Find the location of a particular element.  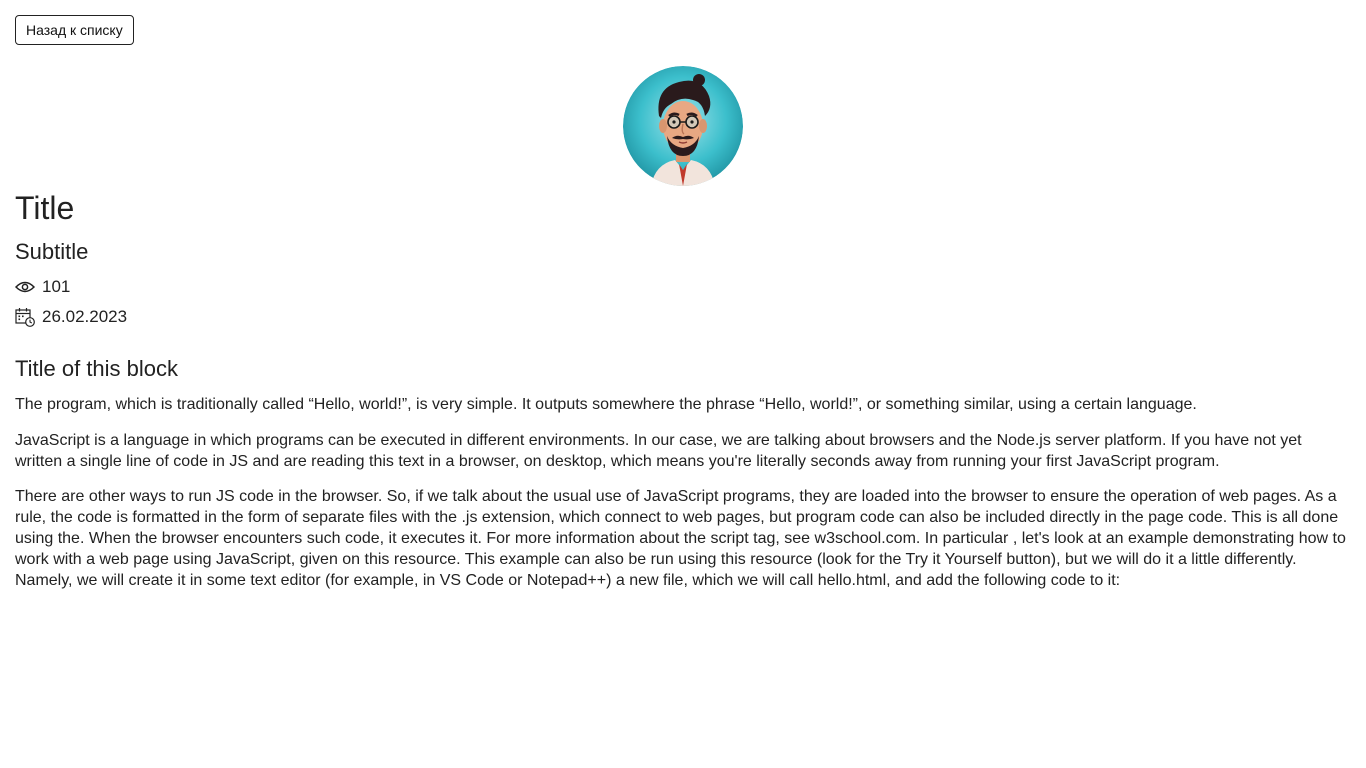

views-count: 101 is located at coordinates (56, 286).